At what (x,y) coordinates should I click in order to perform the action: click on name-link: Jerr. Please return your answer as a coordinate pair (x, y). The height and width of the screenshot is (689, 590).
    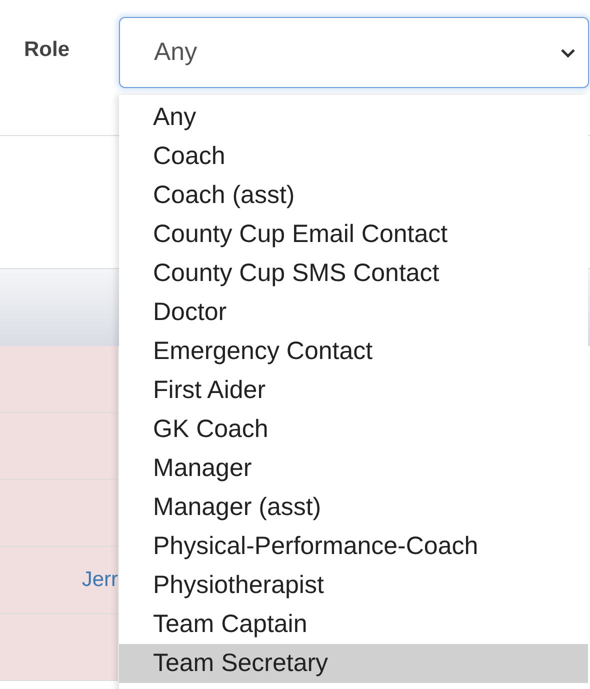
    Looking at the image, I should click on (100, 580).